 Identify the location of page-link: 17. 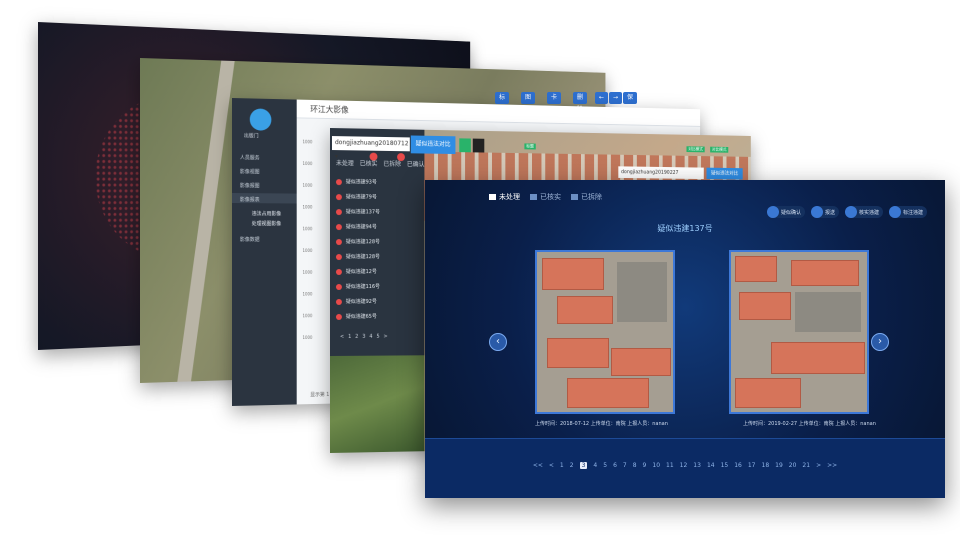
(752, 465).